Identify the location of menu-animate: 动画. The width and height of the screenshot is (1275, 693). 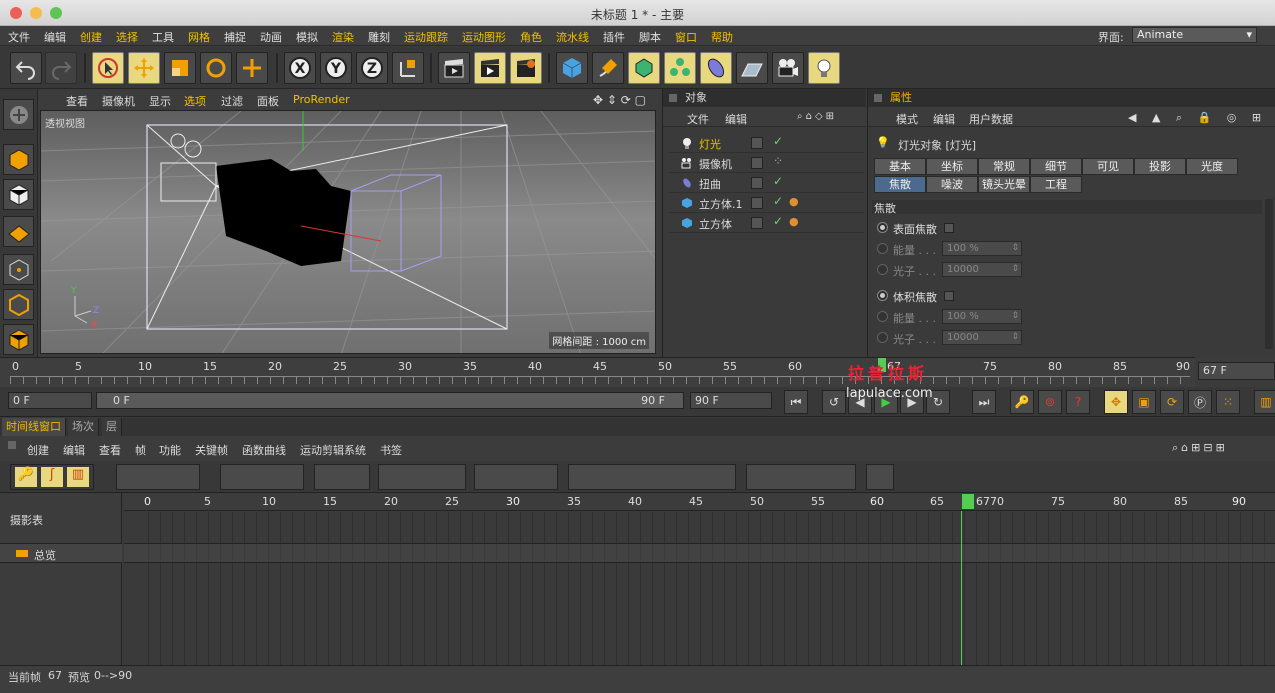
(271, 37).